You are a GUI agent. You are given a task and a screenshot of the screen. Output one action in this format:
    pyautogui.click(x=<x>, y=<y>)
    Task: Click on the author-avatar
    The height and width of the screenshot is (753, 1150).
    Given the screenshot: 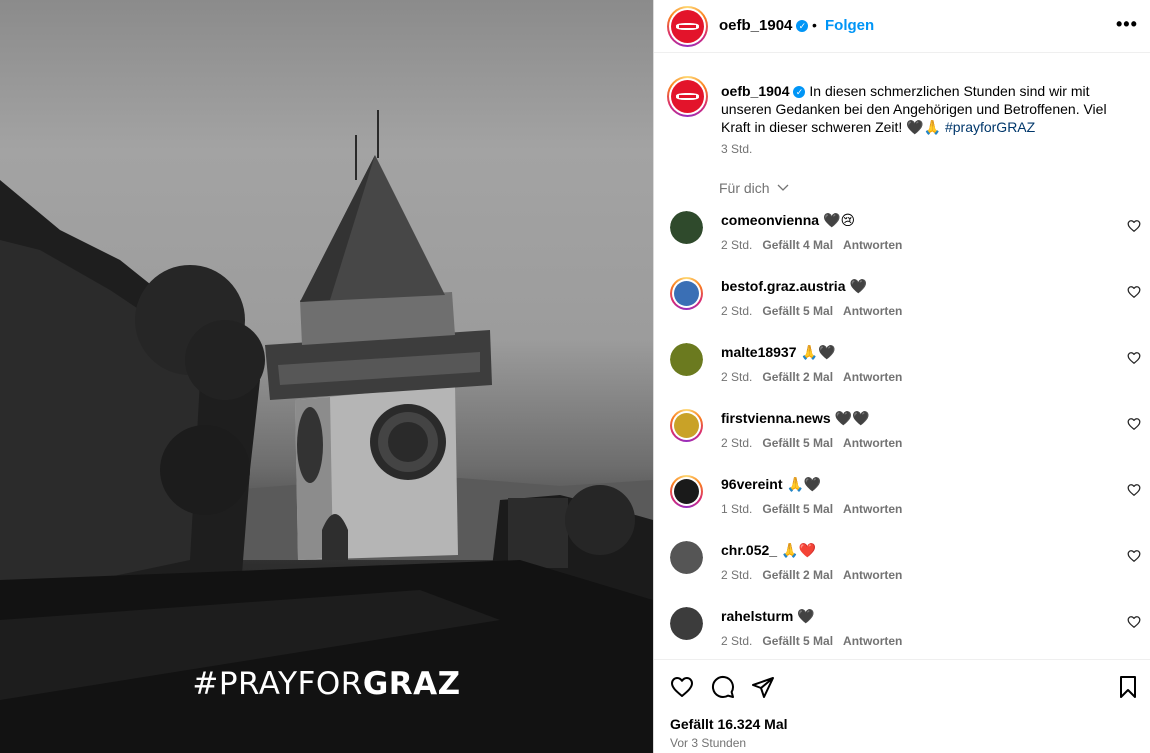 What is the action you would take?
    pyautogui.click(x=687, y=26)
    